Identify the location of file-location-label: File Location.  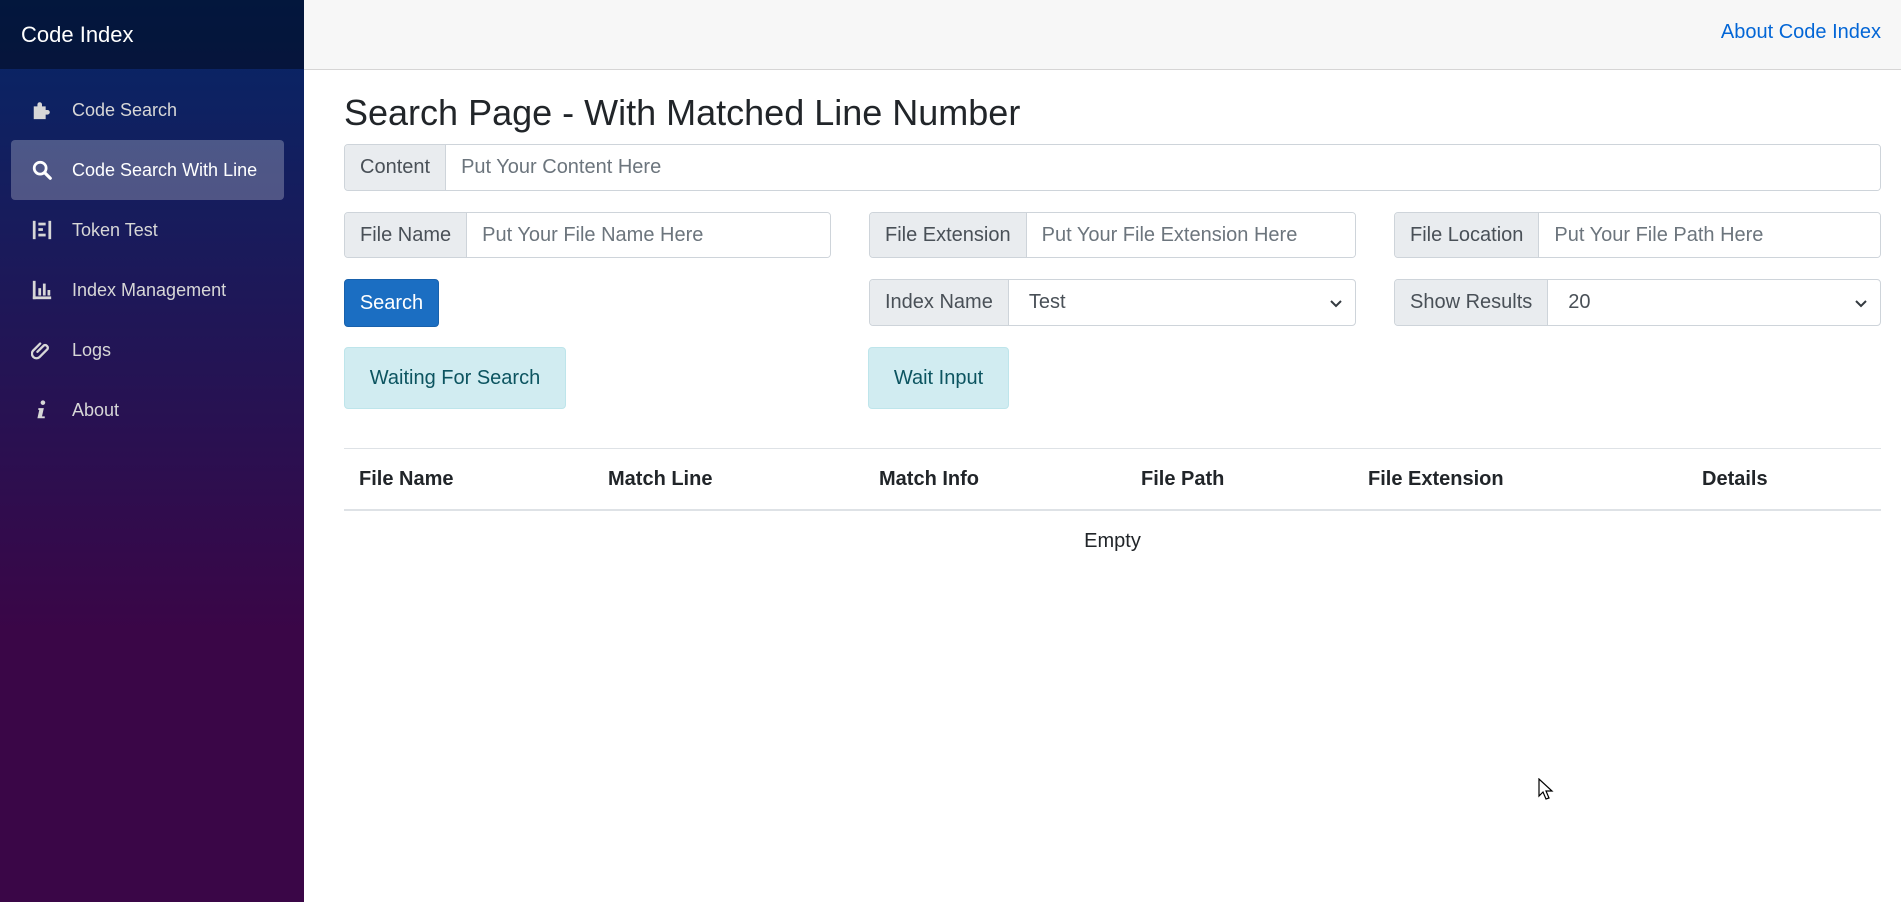
(1467, 235).